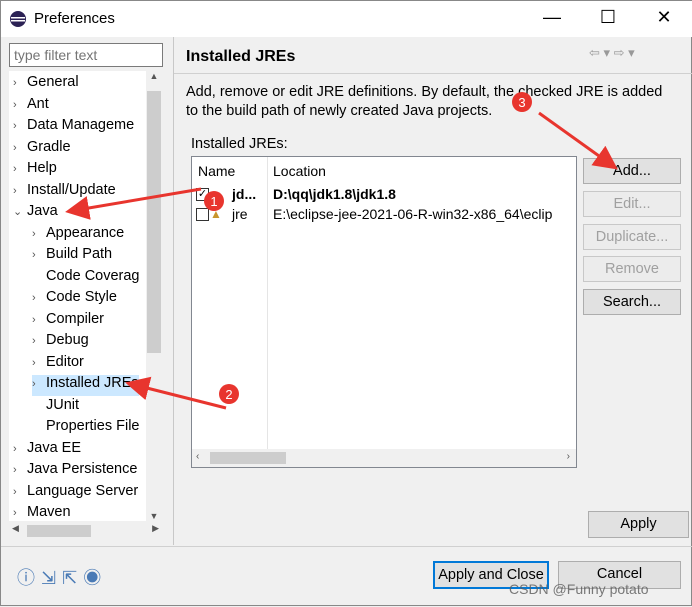  I want to click on svg-text: 2, so click(228, 394).